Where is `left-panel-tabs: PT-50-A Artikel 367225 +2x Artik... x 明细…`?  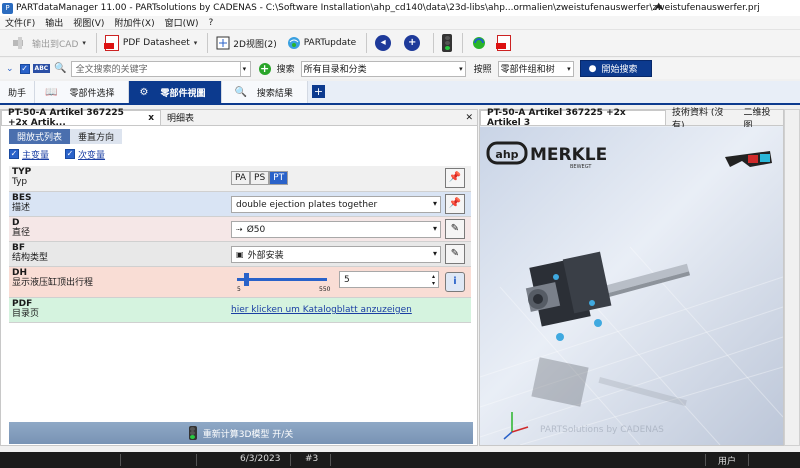
left-panel-tabs: PT-50-A Artikel 367225 +2x Artik... x 明细… is located at coordinates (239, 118).